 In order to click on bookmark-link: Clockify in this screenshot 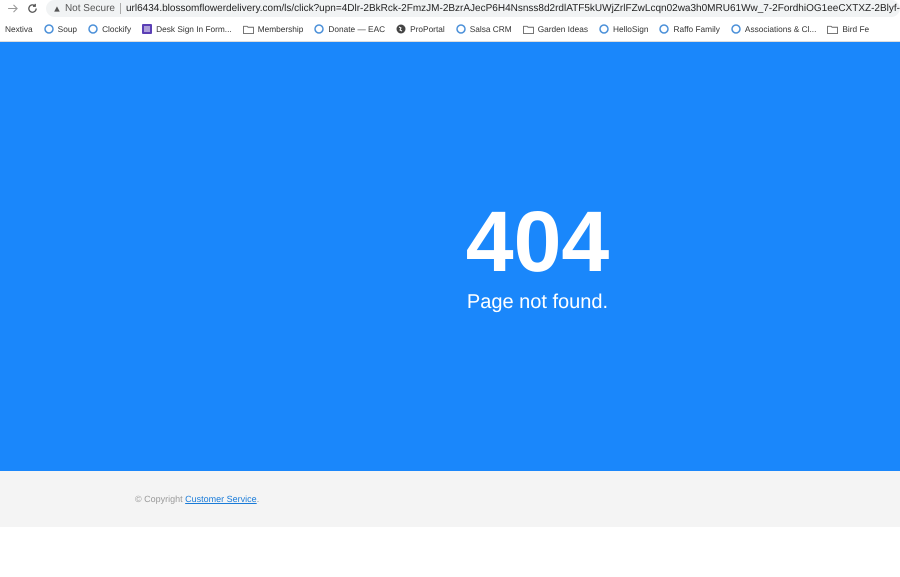, I will do `click(110, 29)`.